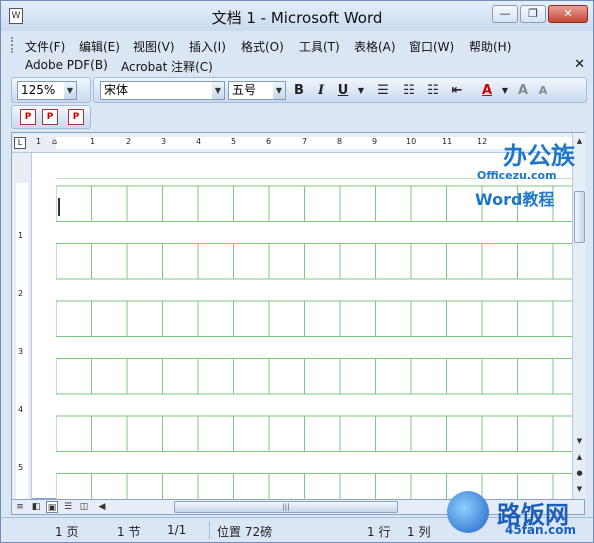 The height and width of the screenshot is (543, 594). What do you see at coordinates (167, 66) in the screenshot?
I see `menu-acrobat-comments: Acrobat 注释(C)` at bounding box center [167, 66].